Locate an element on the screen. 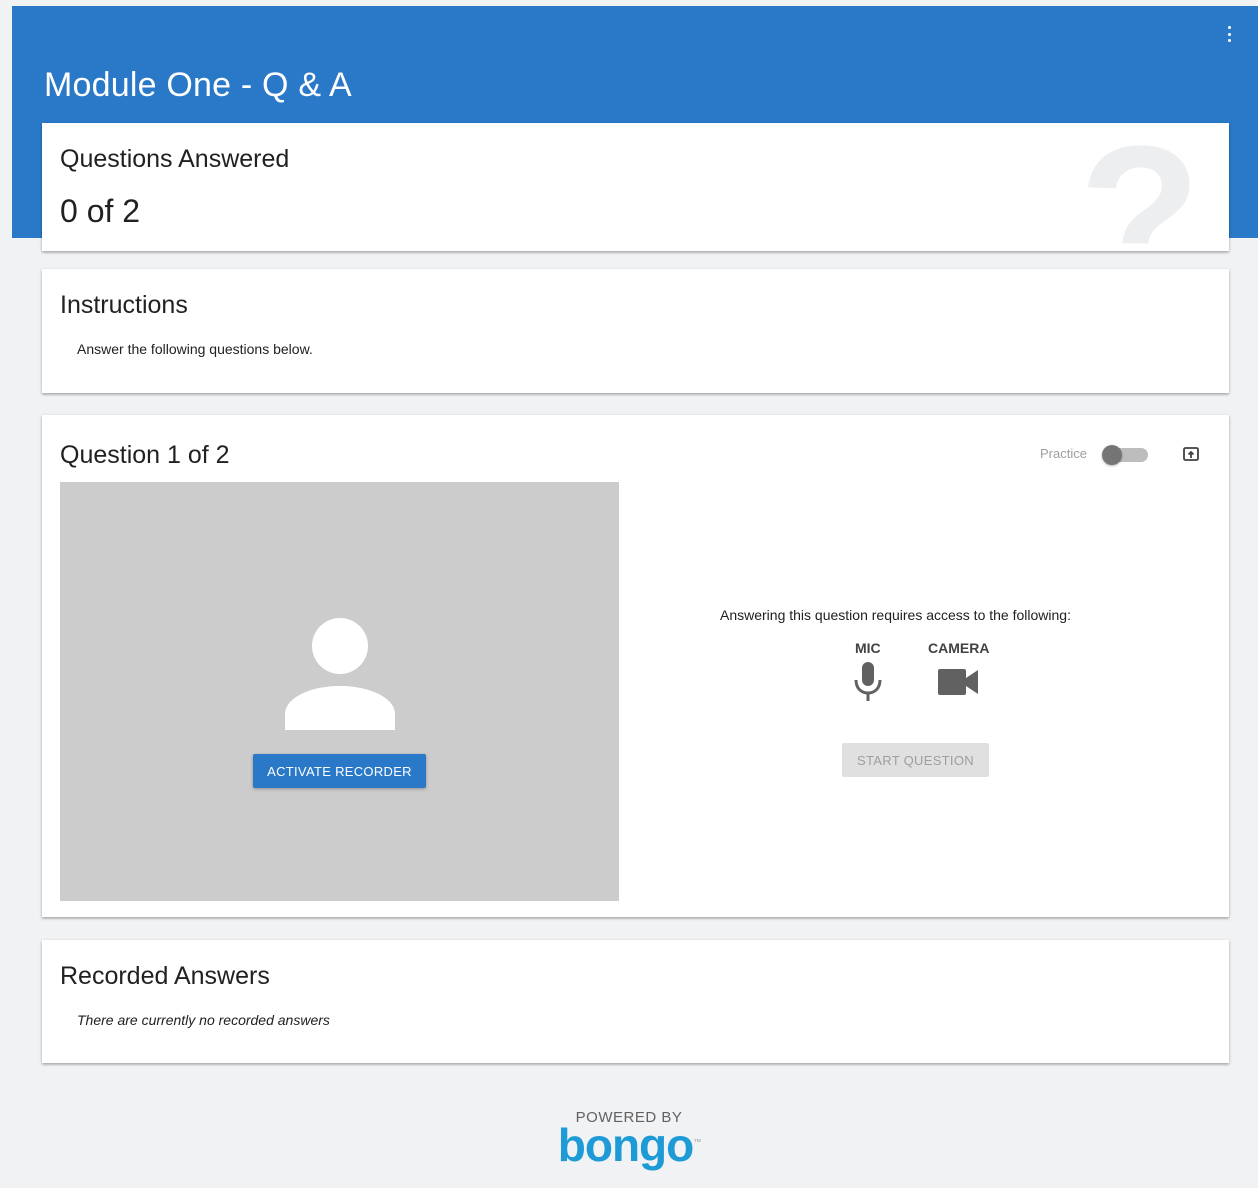 The width and height of the screenshot is (1258, 1188). question-mark-icon: ? is located at coordinates (1139, 187).